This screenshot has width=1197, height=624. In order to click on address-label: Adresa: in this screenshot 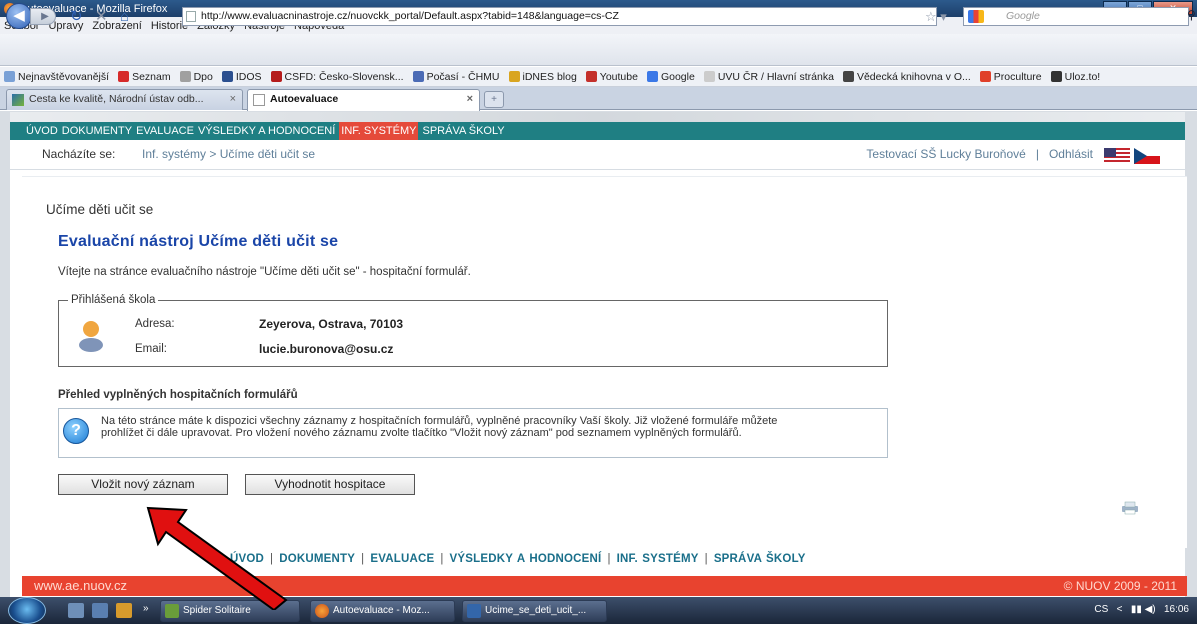, I will do `click(155, 324)`.